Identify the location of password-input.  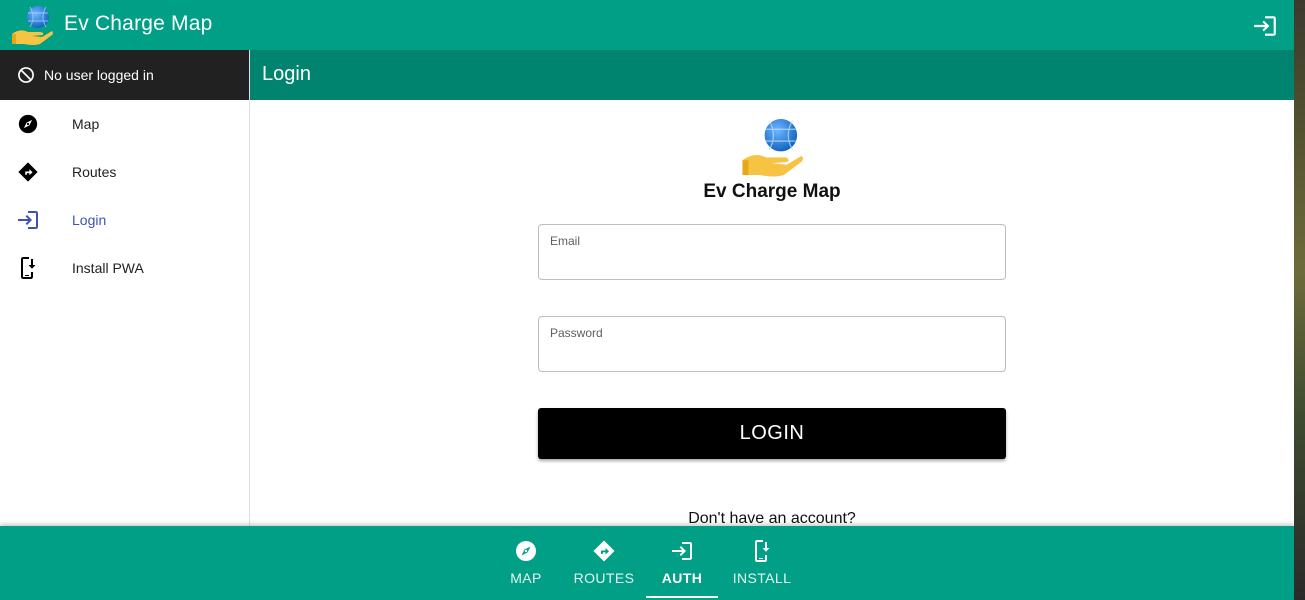
(772, 354).